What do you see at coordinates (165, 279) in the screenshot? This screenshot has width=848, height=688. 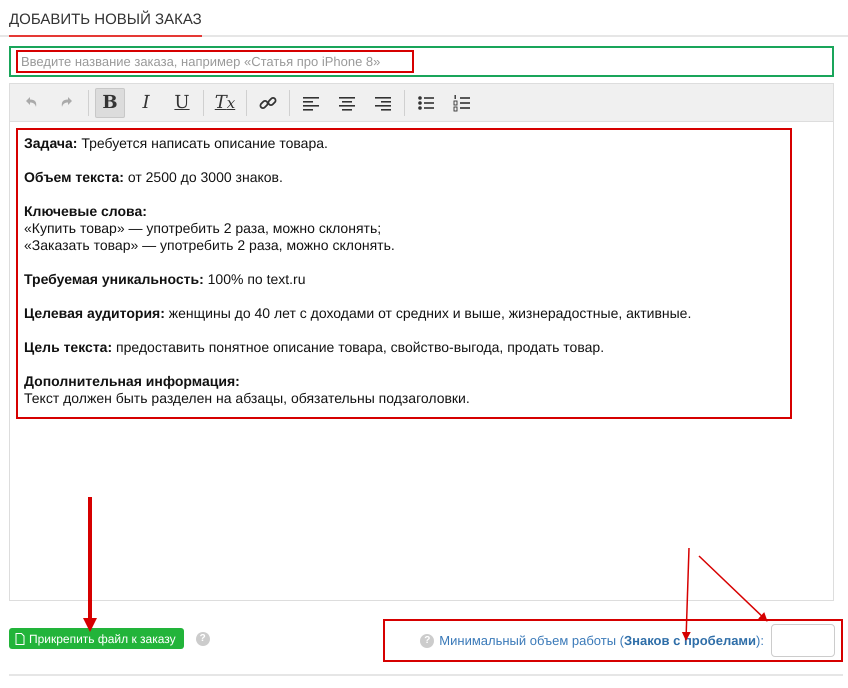 I see `description-line: Требуемая уникальность: 100% по text.ru` at bounding box center [165, 279].